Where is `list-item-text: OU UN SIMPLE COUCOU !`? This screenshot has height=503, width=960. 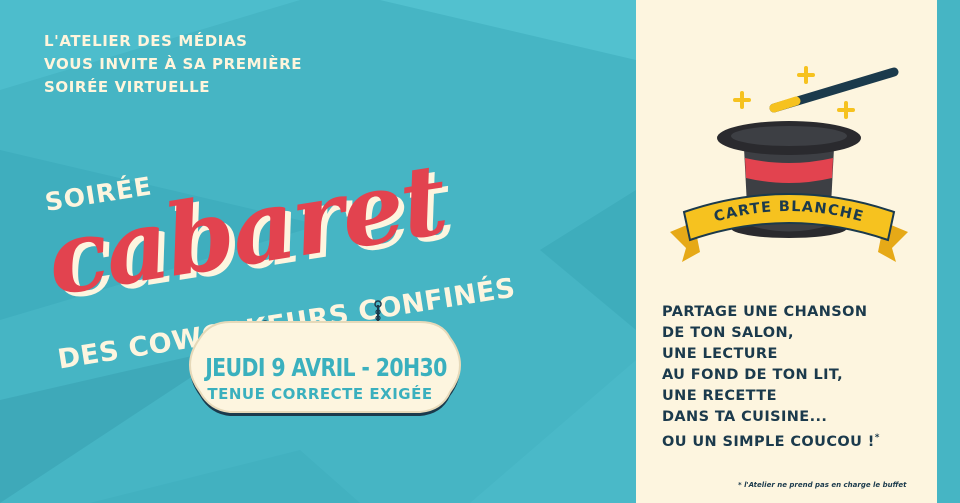 list-item-text: OU UN SIMPLE COUCOU ! is located at coordinates (768, 441).